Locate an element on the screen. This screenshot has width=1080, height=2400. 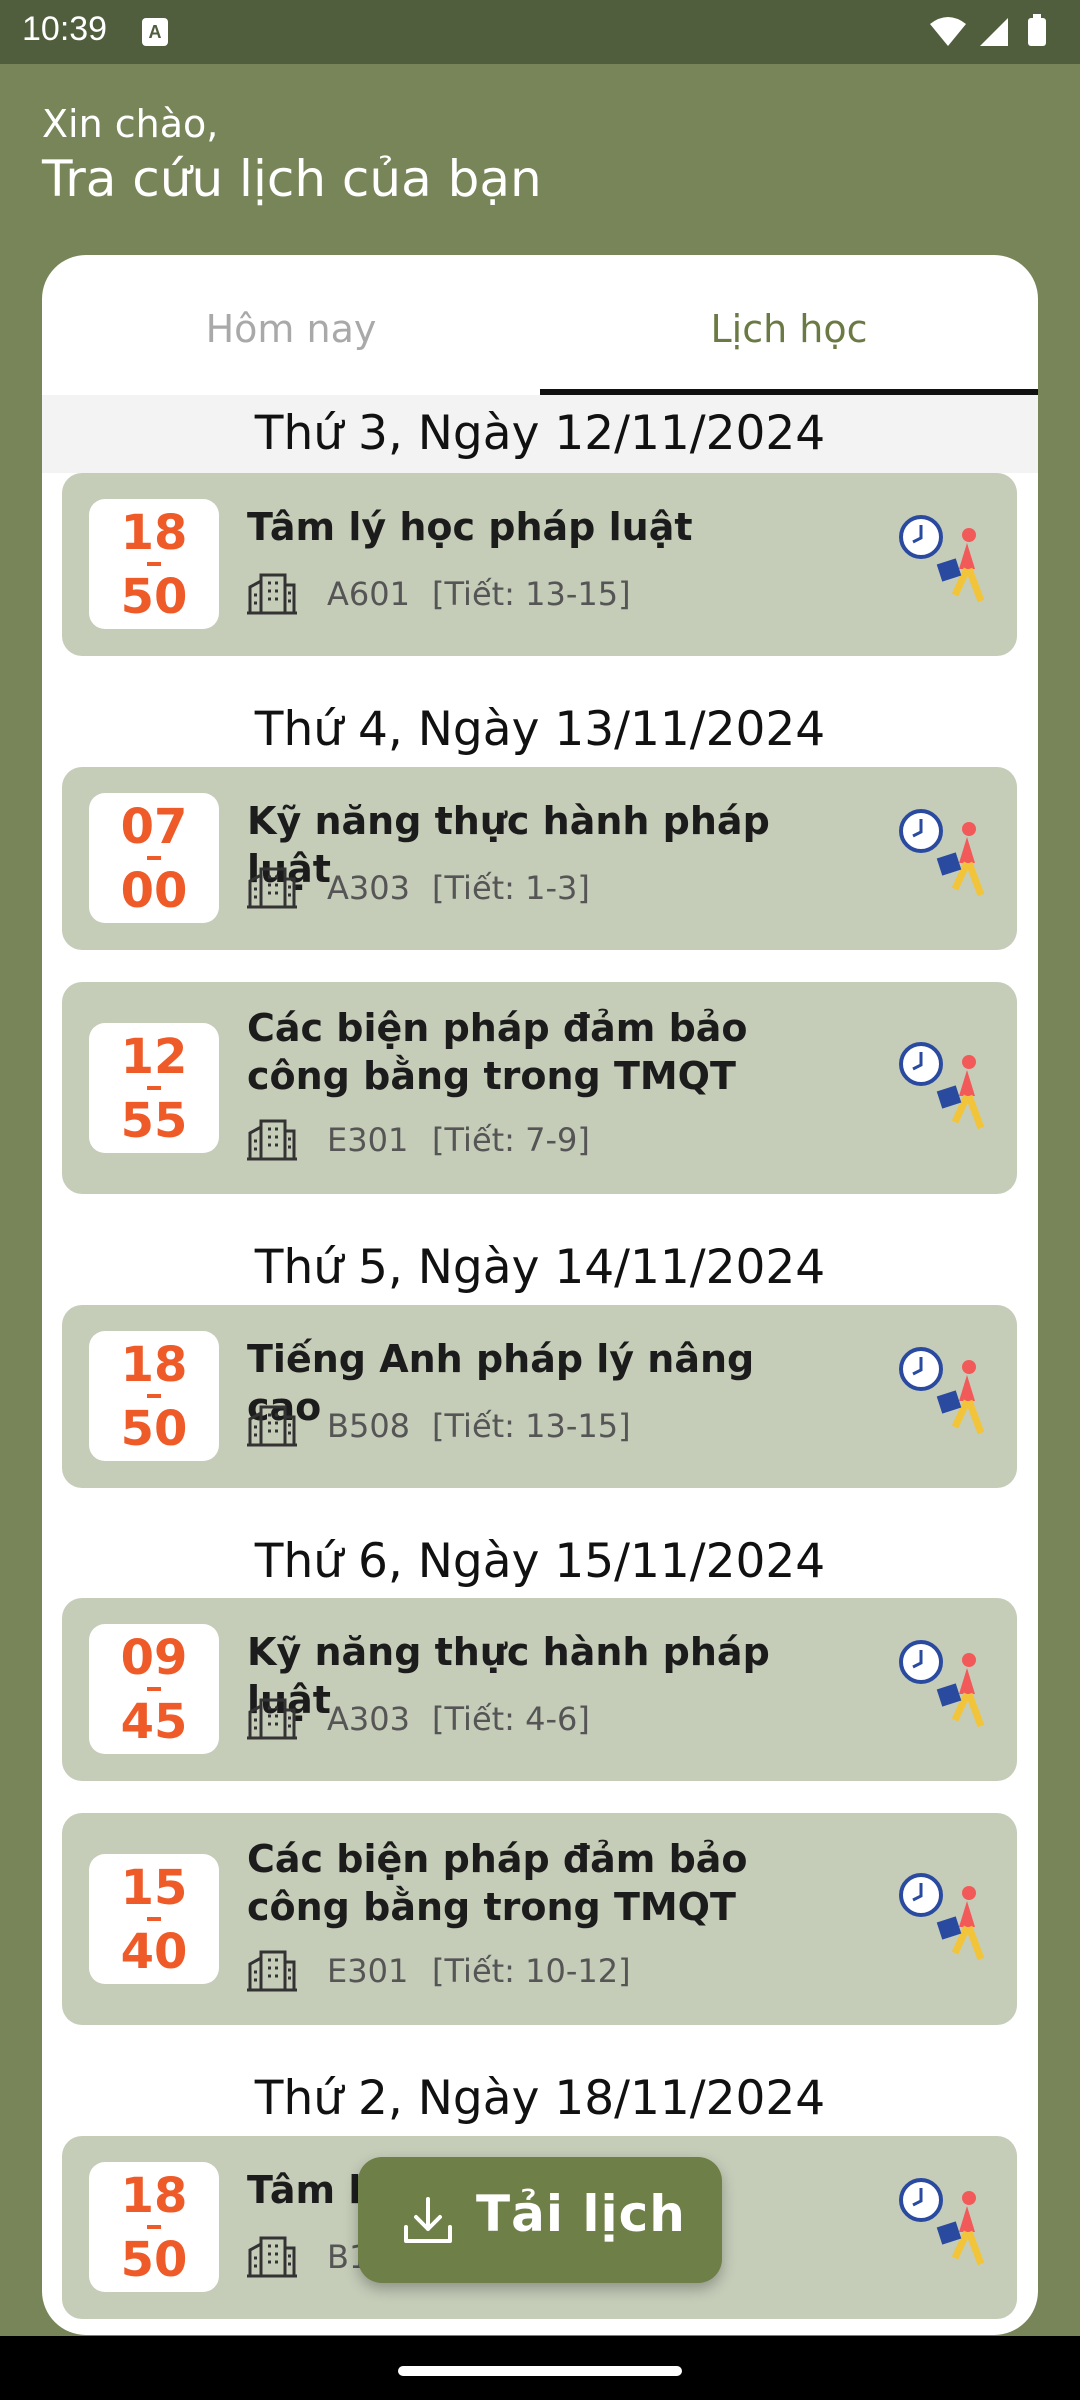
time-box: 15 40 is located at coordinates (154, 1919).